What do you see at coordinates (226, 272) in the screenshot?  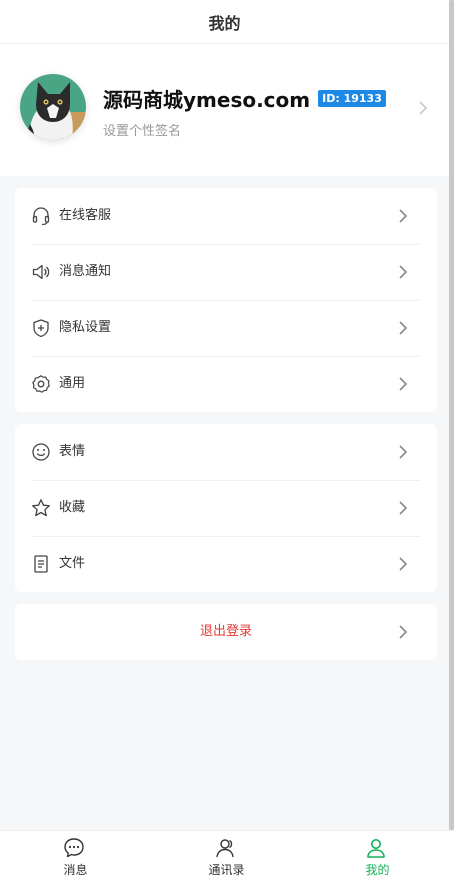 I see `menu-item-notifications: 消息通知` at bounding box center [226, 272].